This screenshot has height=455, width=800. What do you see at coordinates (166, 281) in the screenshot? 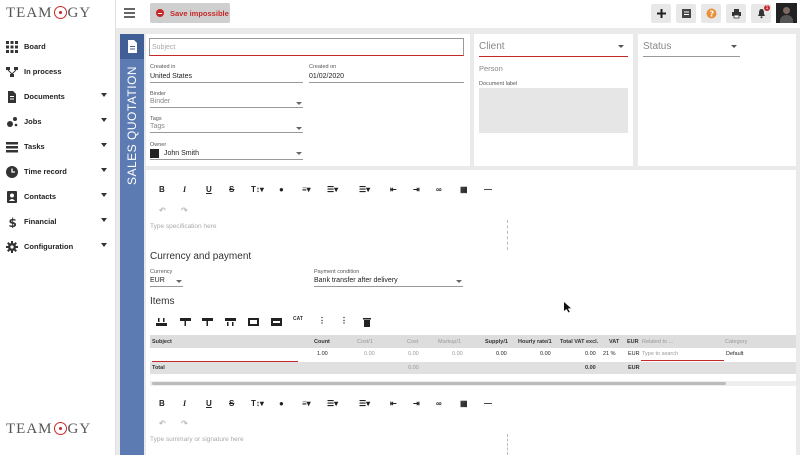
I see `currency-select: EUR` at bounding box center [166, 281].